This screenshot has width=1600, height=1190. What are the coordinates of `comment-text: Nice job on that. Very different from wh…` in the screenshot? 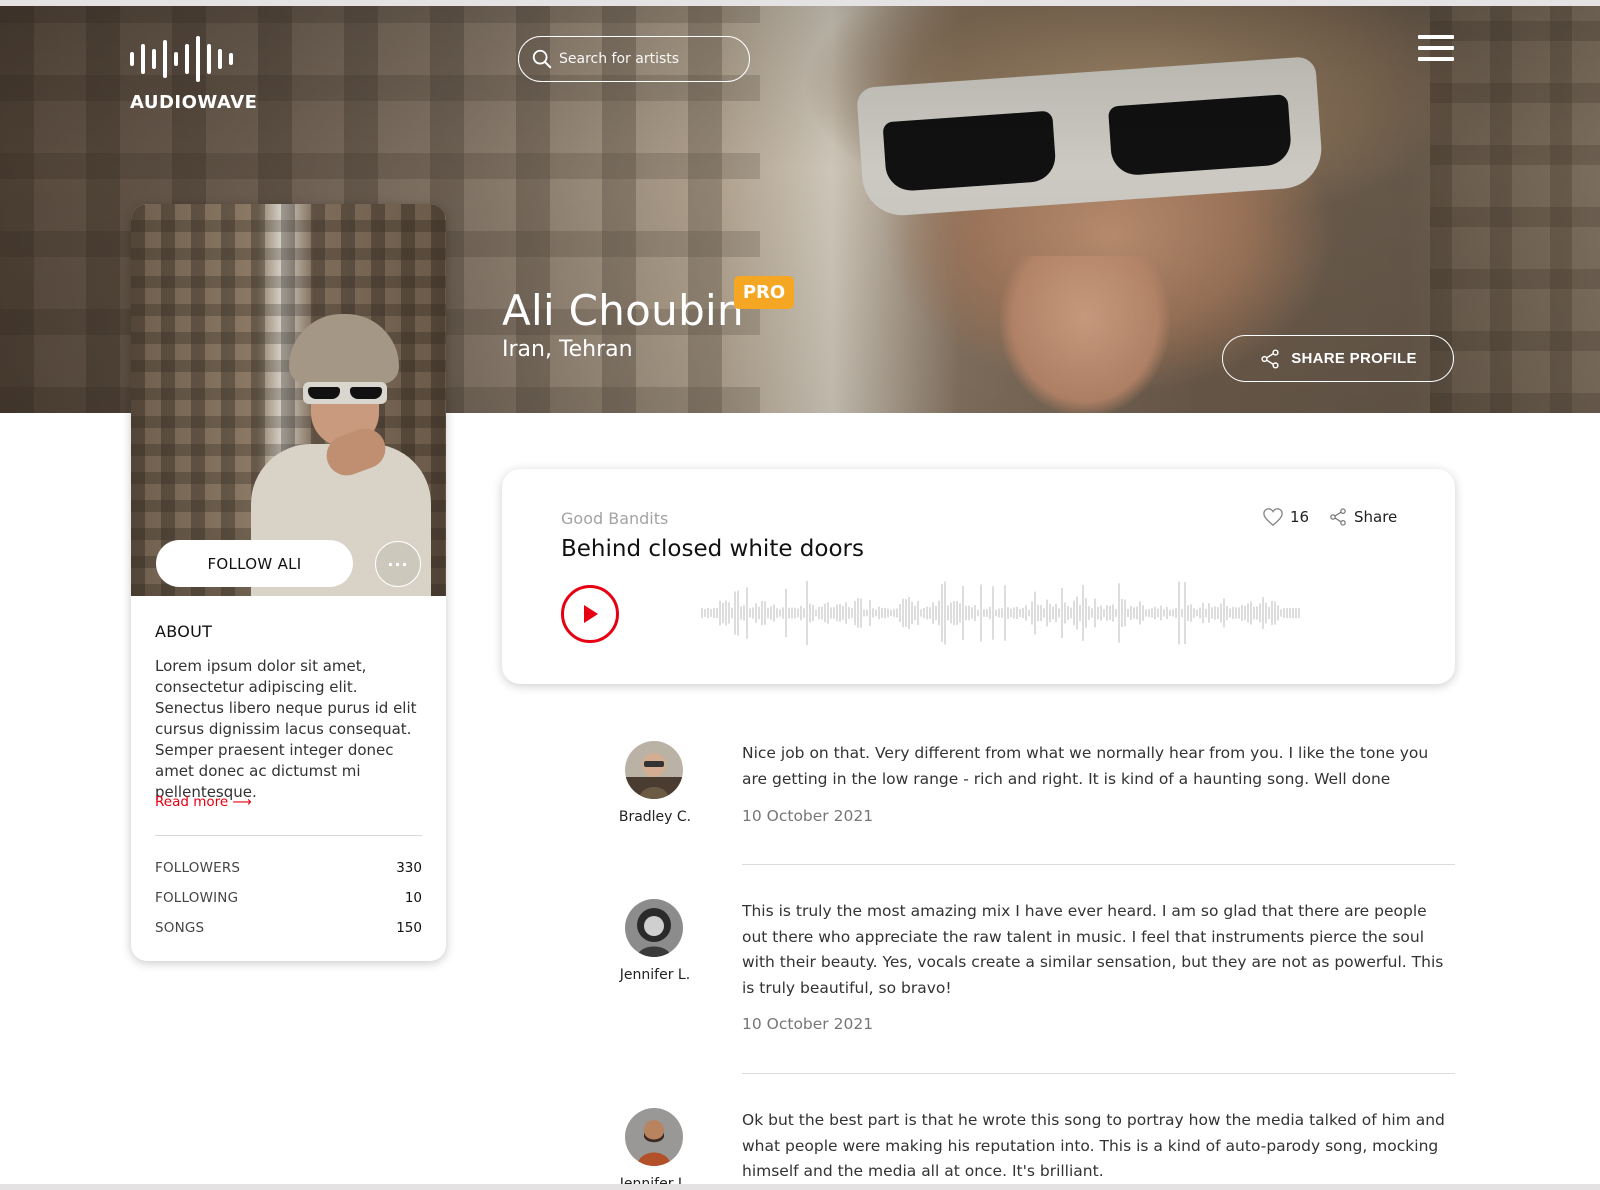 It's located at (1085, 766).